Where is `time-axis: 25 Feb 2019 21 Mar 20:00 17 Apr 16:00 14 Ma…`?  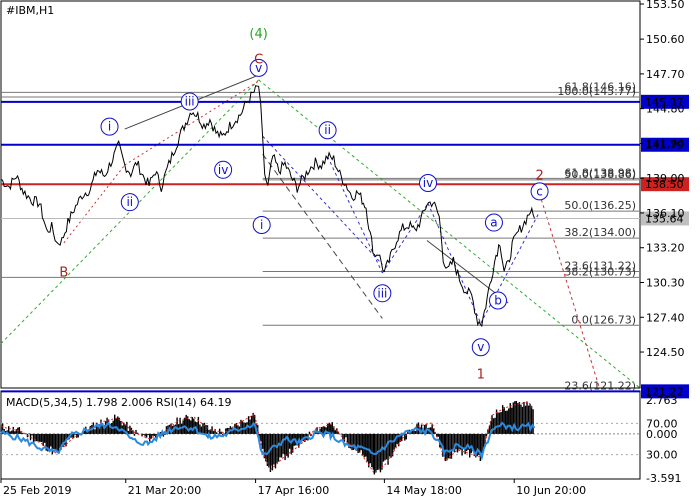 time-axis: 25 Feb 2019 21 Mar 20:00 17 Apr 16:00 14 Ma… is located at coordinates (293, 488).